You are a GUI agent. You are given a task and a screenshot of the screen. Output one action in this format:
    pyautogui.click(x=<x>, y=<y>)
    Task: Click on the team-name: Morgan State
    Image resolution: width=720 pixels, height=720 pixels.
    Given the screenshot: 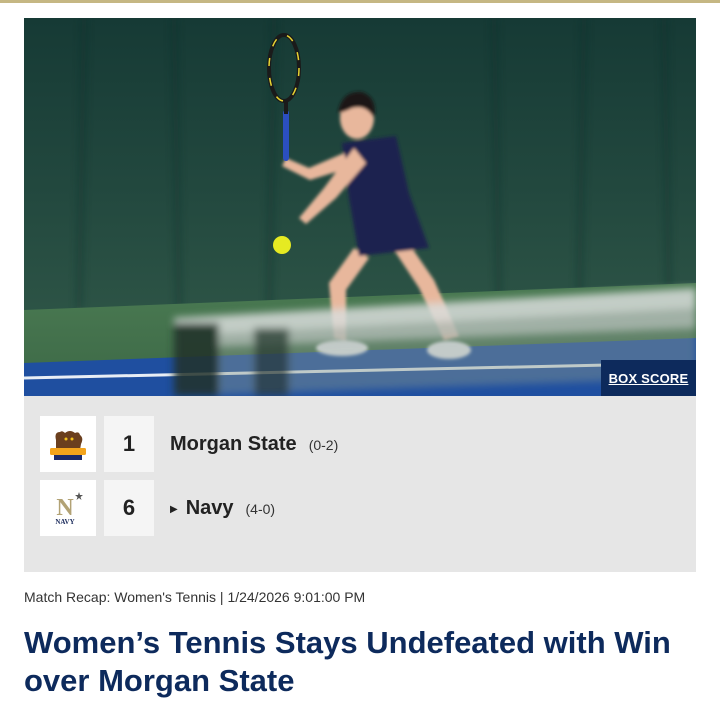 What is the action you would take?
    pyautogui.click(x=233, y=444)
    